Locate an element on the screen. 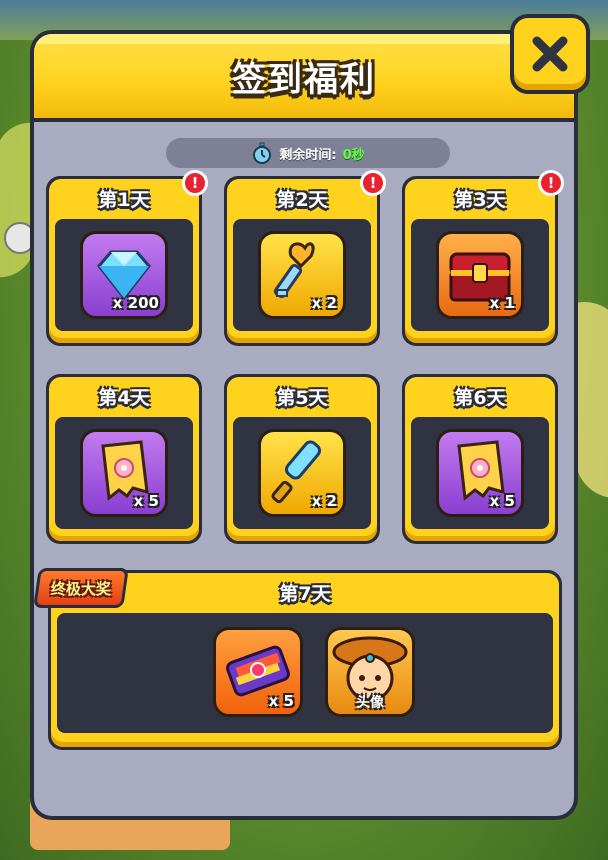 This screenshot has width=608, height=860. day-label: 第1天 is located at coordinates (124, 200).